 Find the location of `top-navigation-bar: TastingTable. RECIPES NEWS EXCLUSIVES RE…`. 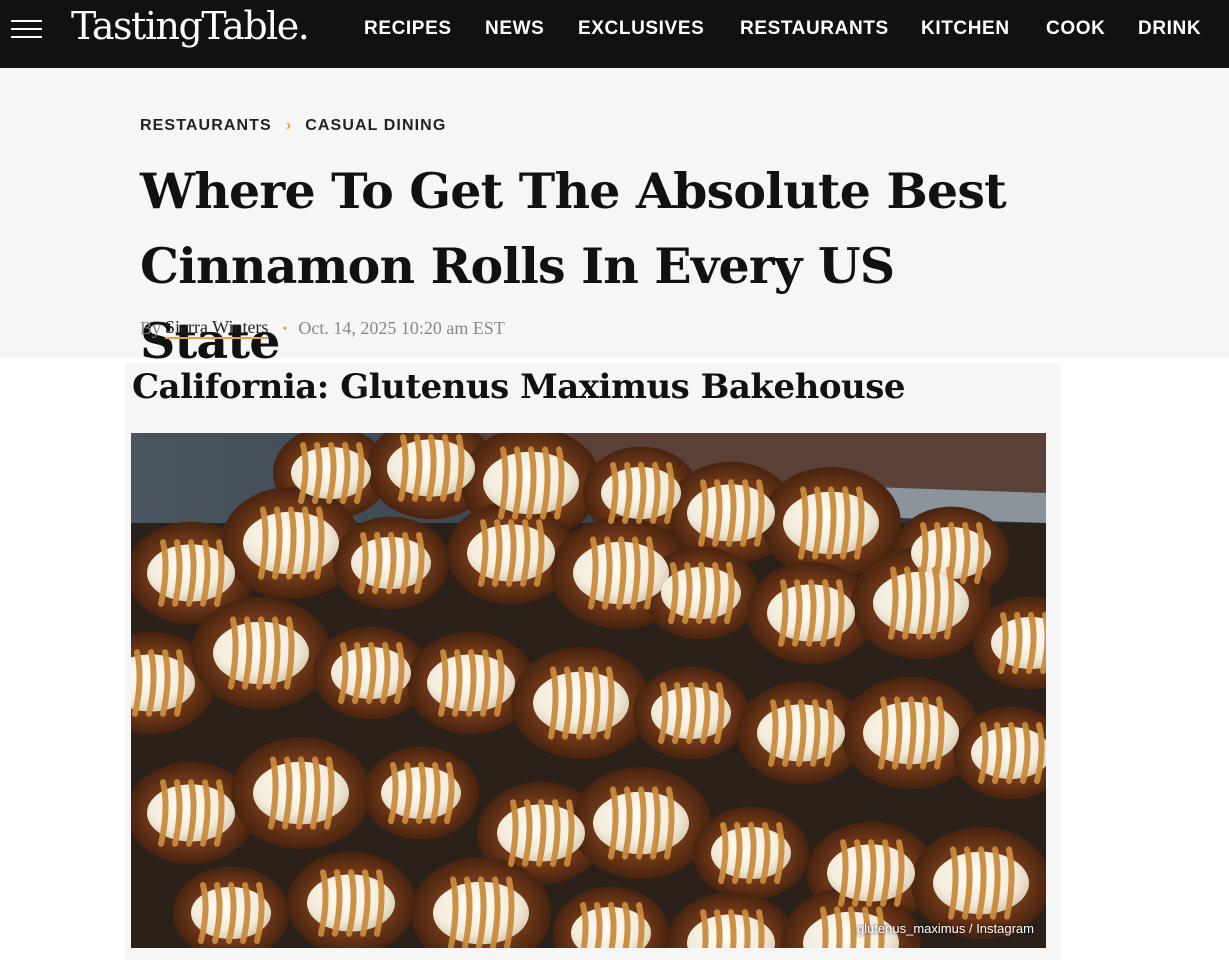

top-navigation-bar: TastingTable. RECIPES NEWS EXCLUSIVES RE… is located at coordinates (614, 34).